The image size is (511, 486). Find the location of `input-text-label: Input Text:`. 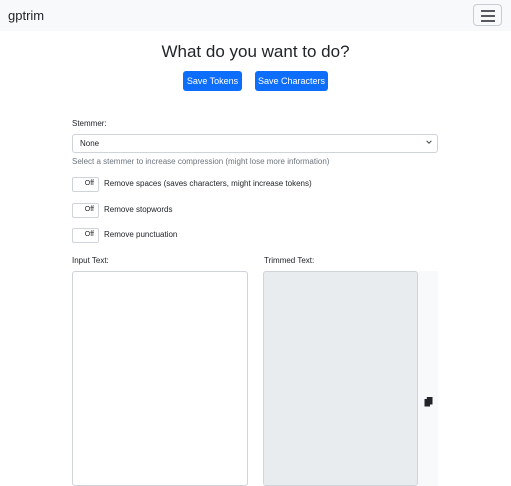

input-text-label: Input Text: is located at coordinates (90, 260).